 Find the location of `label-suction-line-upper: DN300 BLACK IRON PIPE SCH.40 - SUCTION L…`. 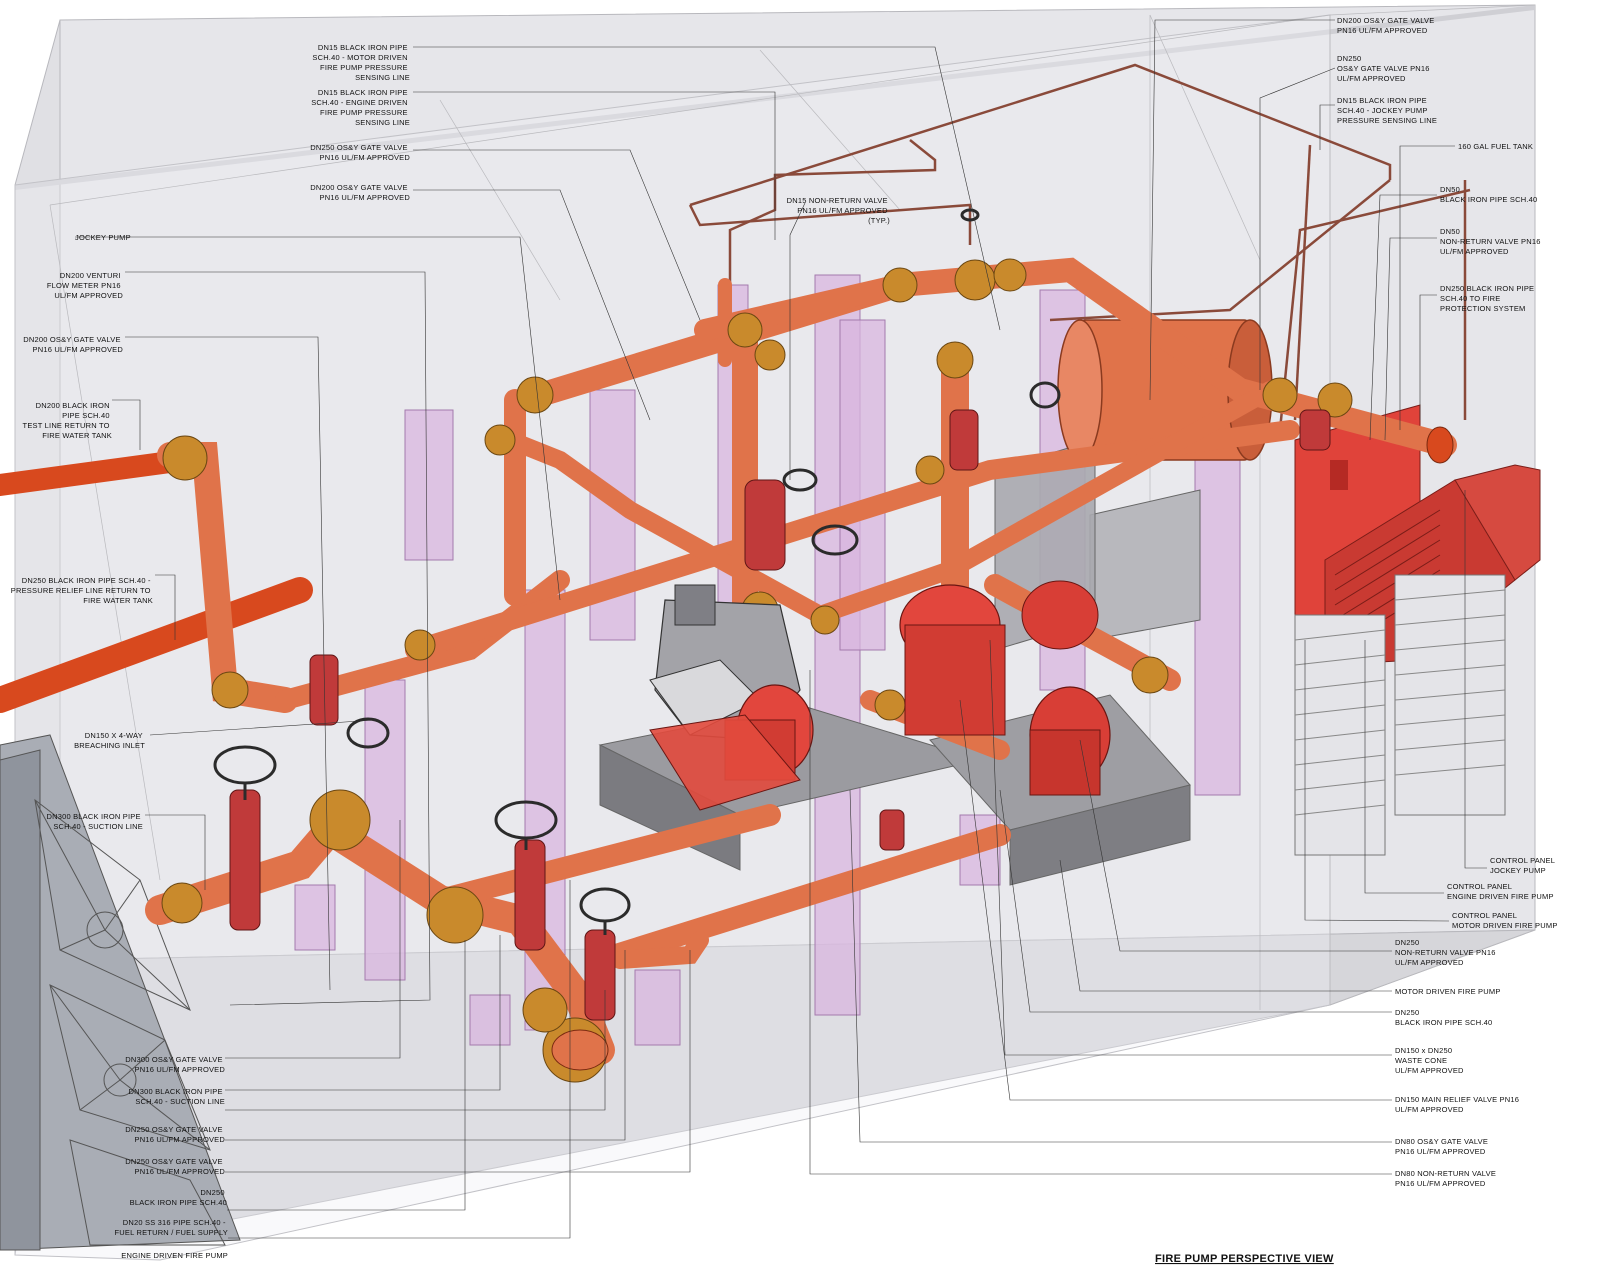

label-suction-line-upper: DN300 BLACK IRON PIPE SCH.40 - SUCTION L… is located at coordinates (94, 821).